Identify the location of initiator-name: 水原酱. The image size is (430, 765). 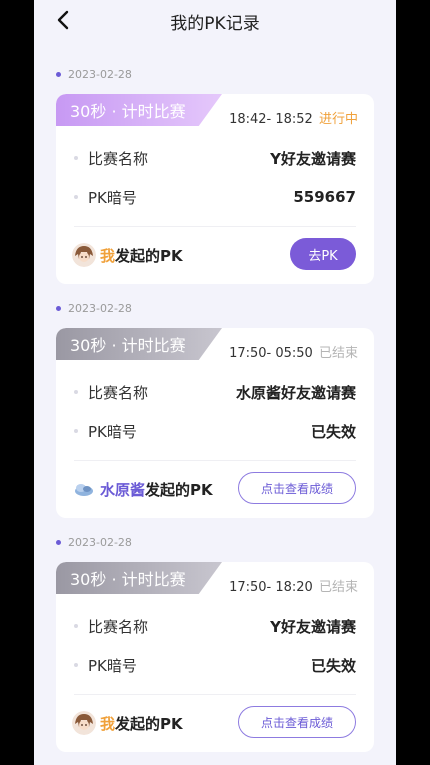
(123, 489).